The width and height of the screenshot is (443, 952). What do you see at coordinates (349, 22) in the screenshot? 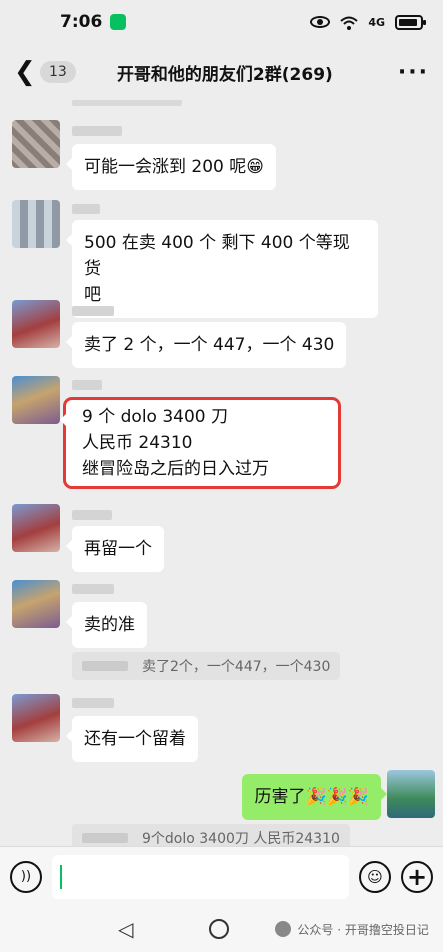
I see `wifi-icon` at bounding box center [349, 22].